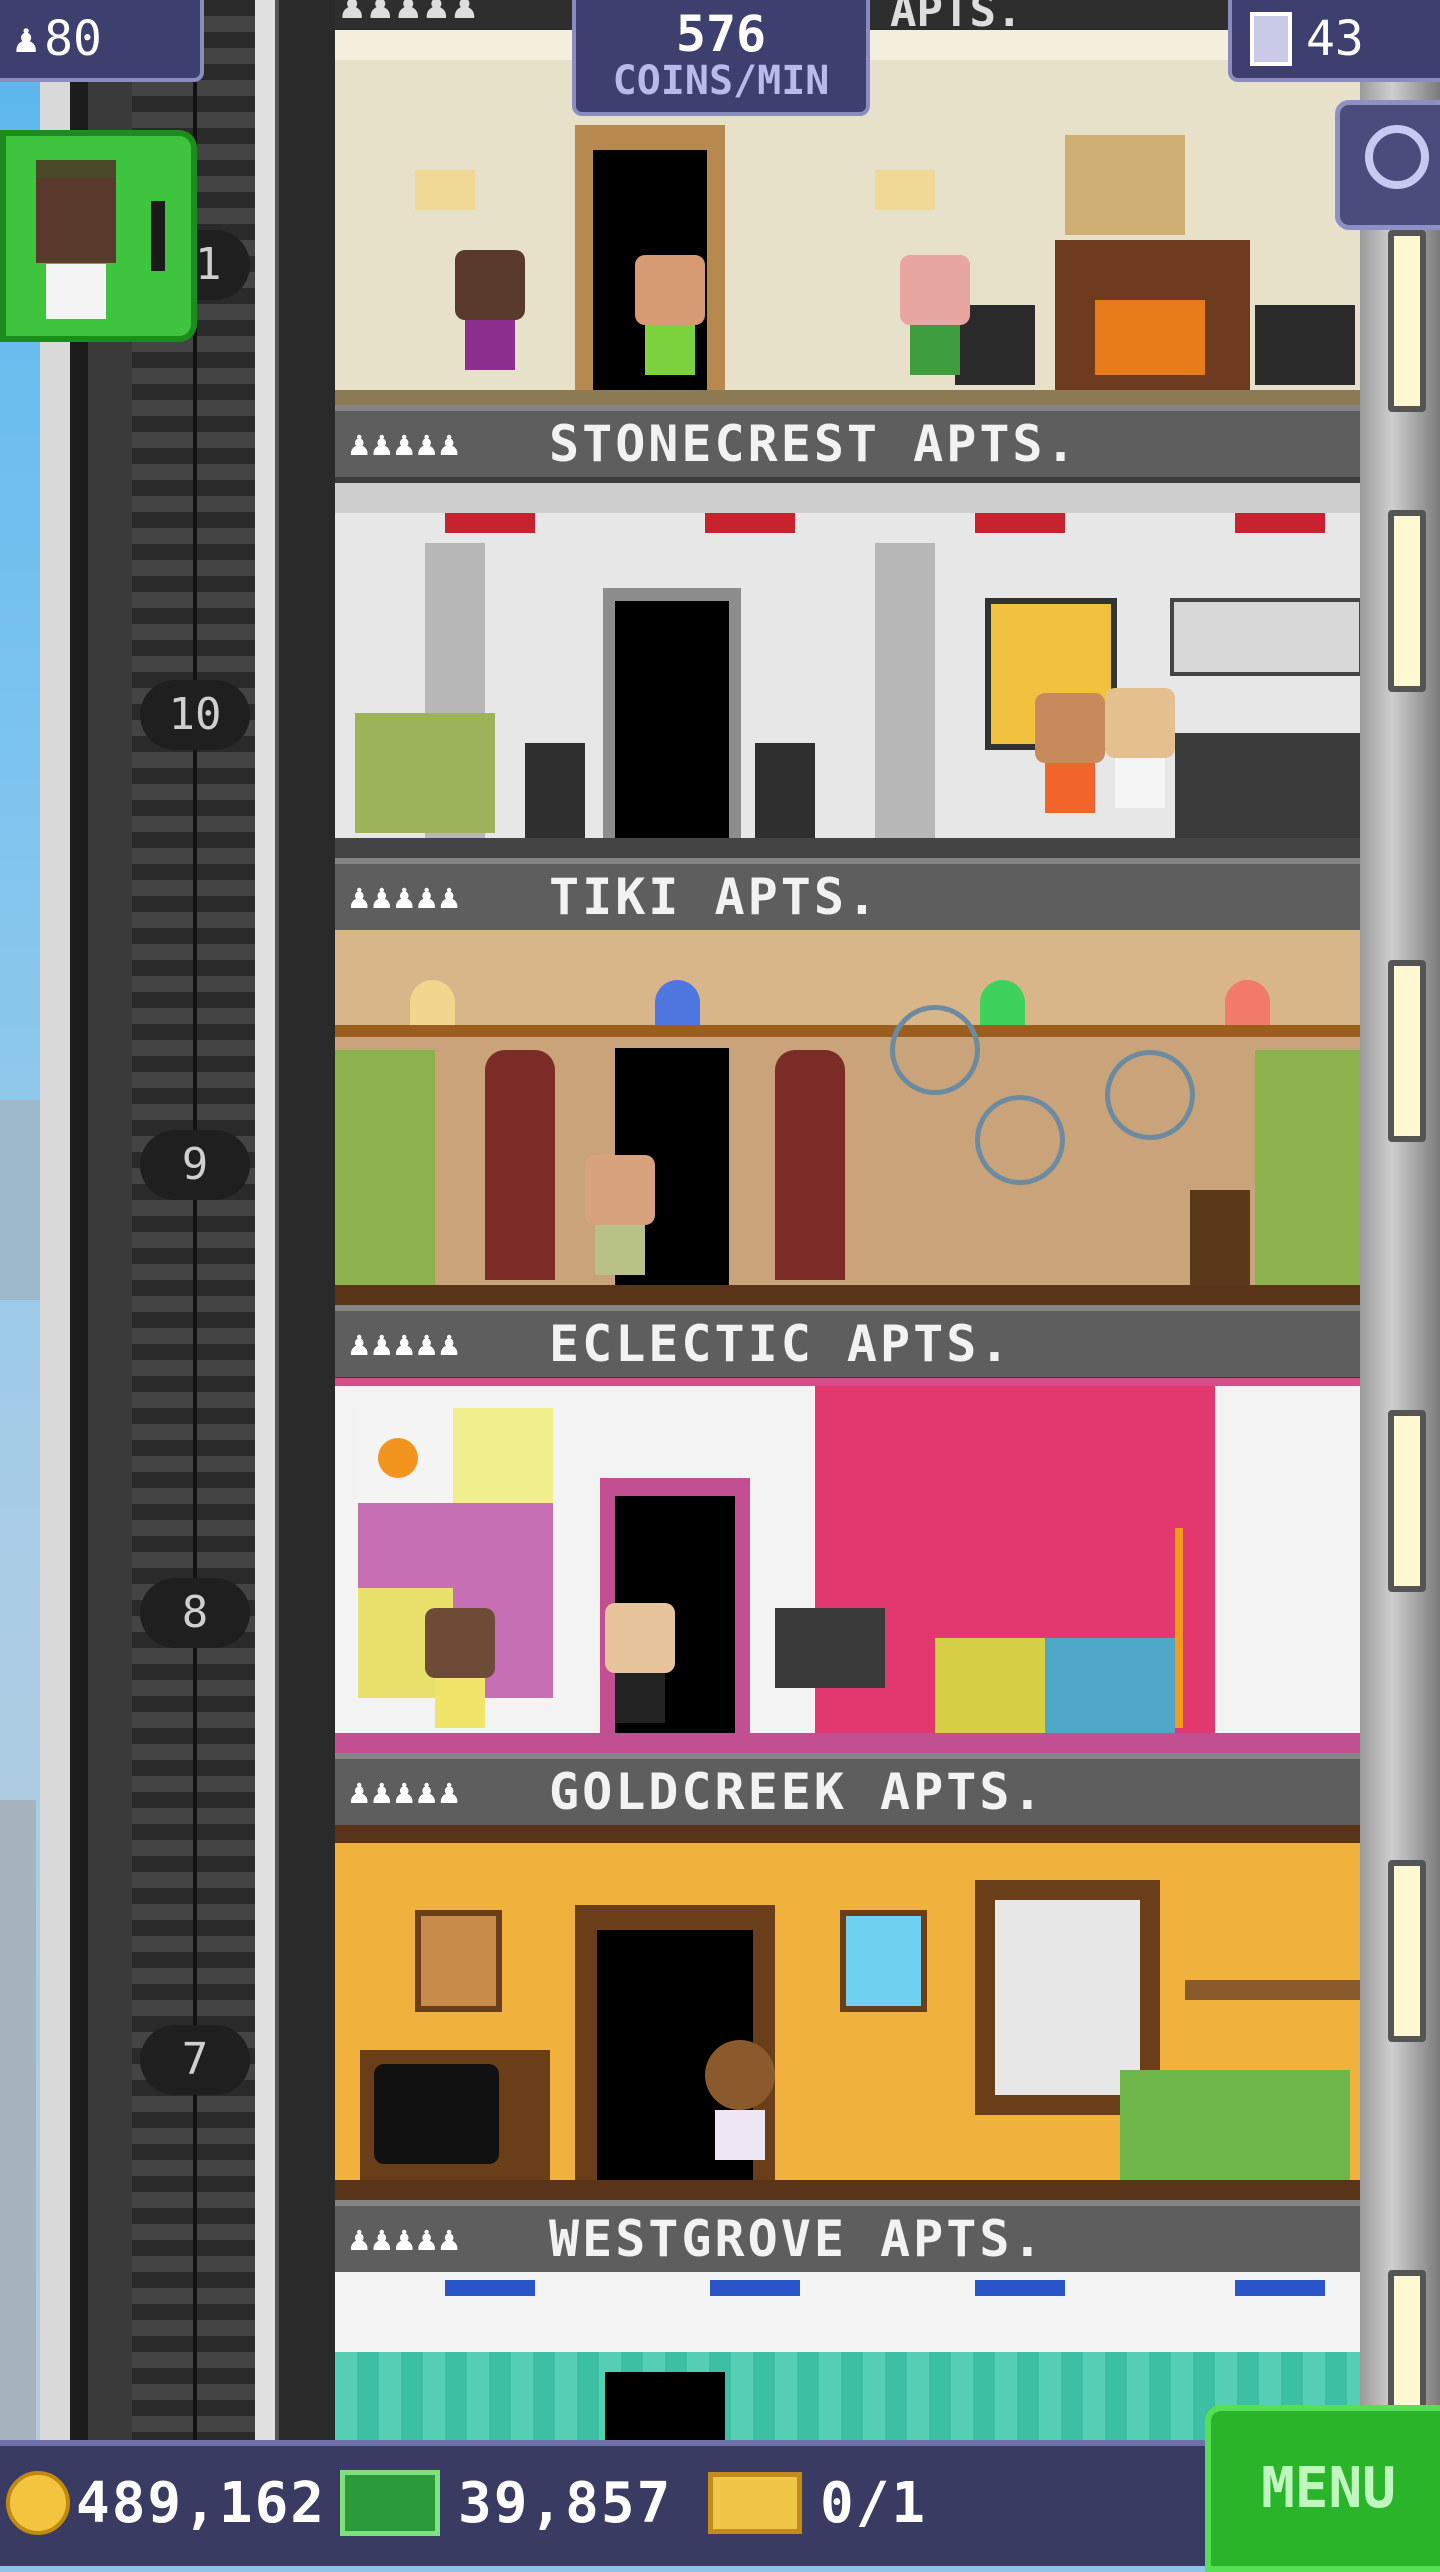 Image resolution: width=1440 pixels, height=2572 pixels. What do you see at coordinates (847, 1117) in the screenshot?
I see `floor-room-eclectic` at bounding box center [847, 1117].